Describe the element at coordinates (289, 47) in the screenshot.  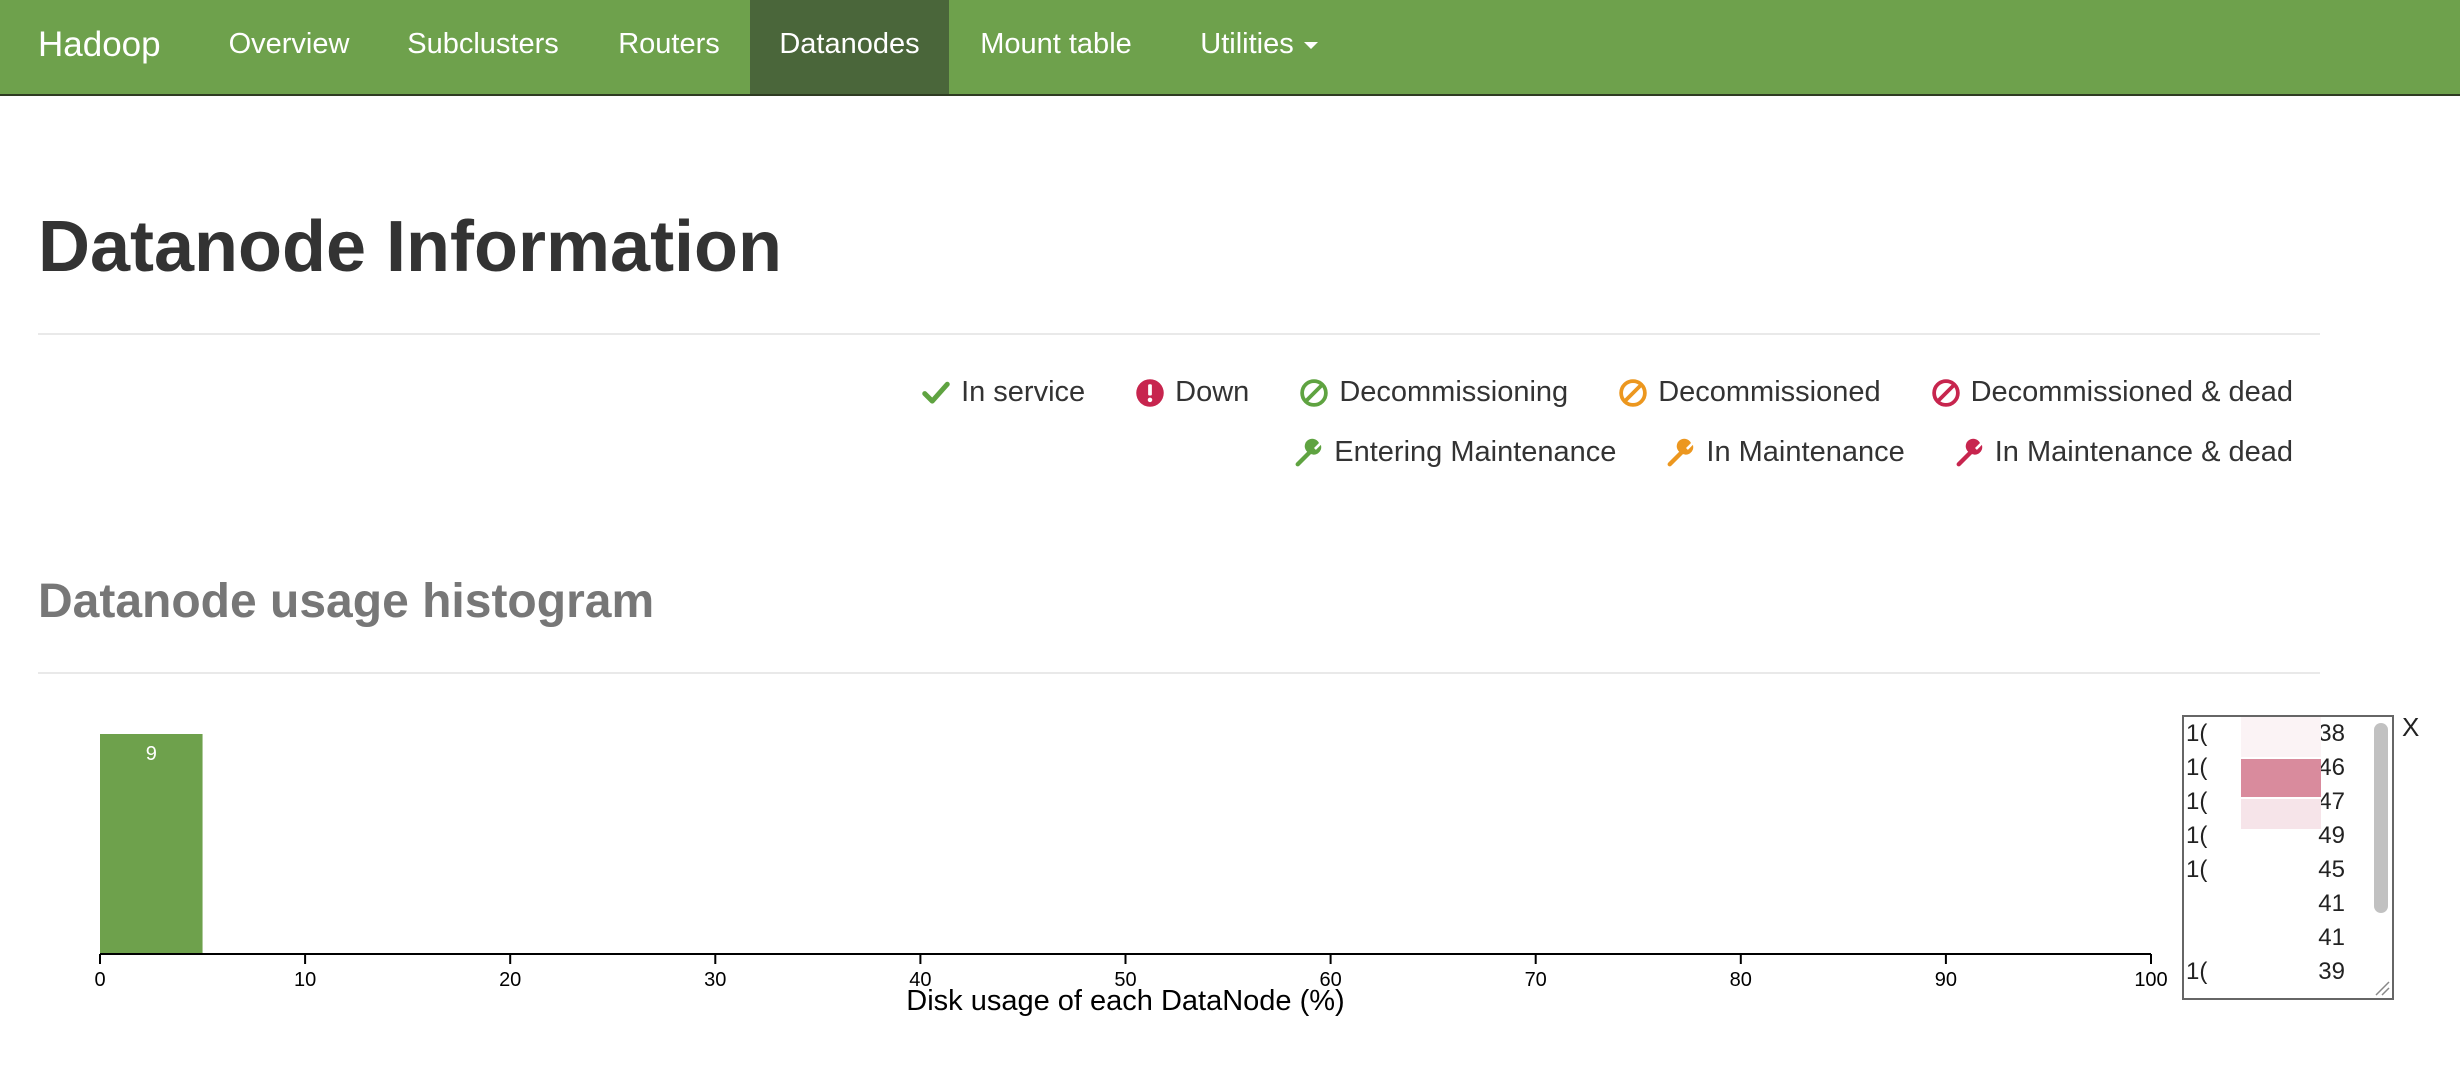
I see `nav-overview: Overview` at that location.